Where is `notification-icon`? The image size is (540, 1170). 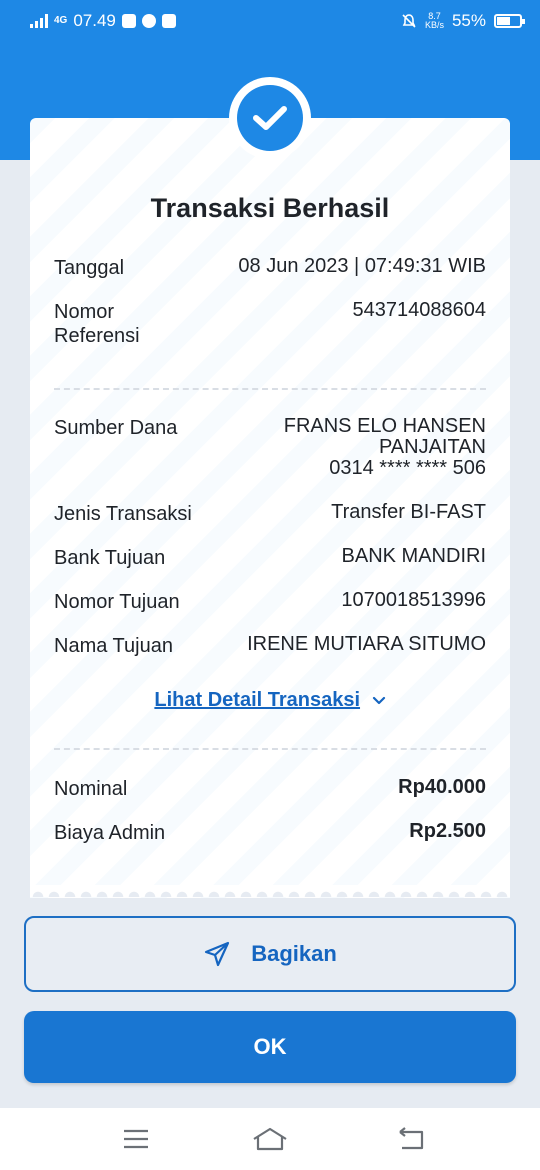 notification-icon is located at coordinates (128, 21).